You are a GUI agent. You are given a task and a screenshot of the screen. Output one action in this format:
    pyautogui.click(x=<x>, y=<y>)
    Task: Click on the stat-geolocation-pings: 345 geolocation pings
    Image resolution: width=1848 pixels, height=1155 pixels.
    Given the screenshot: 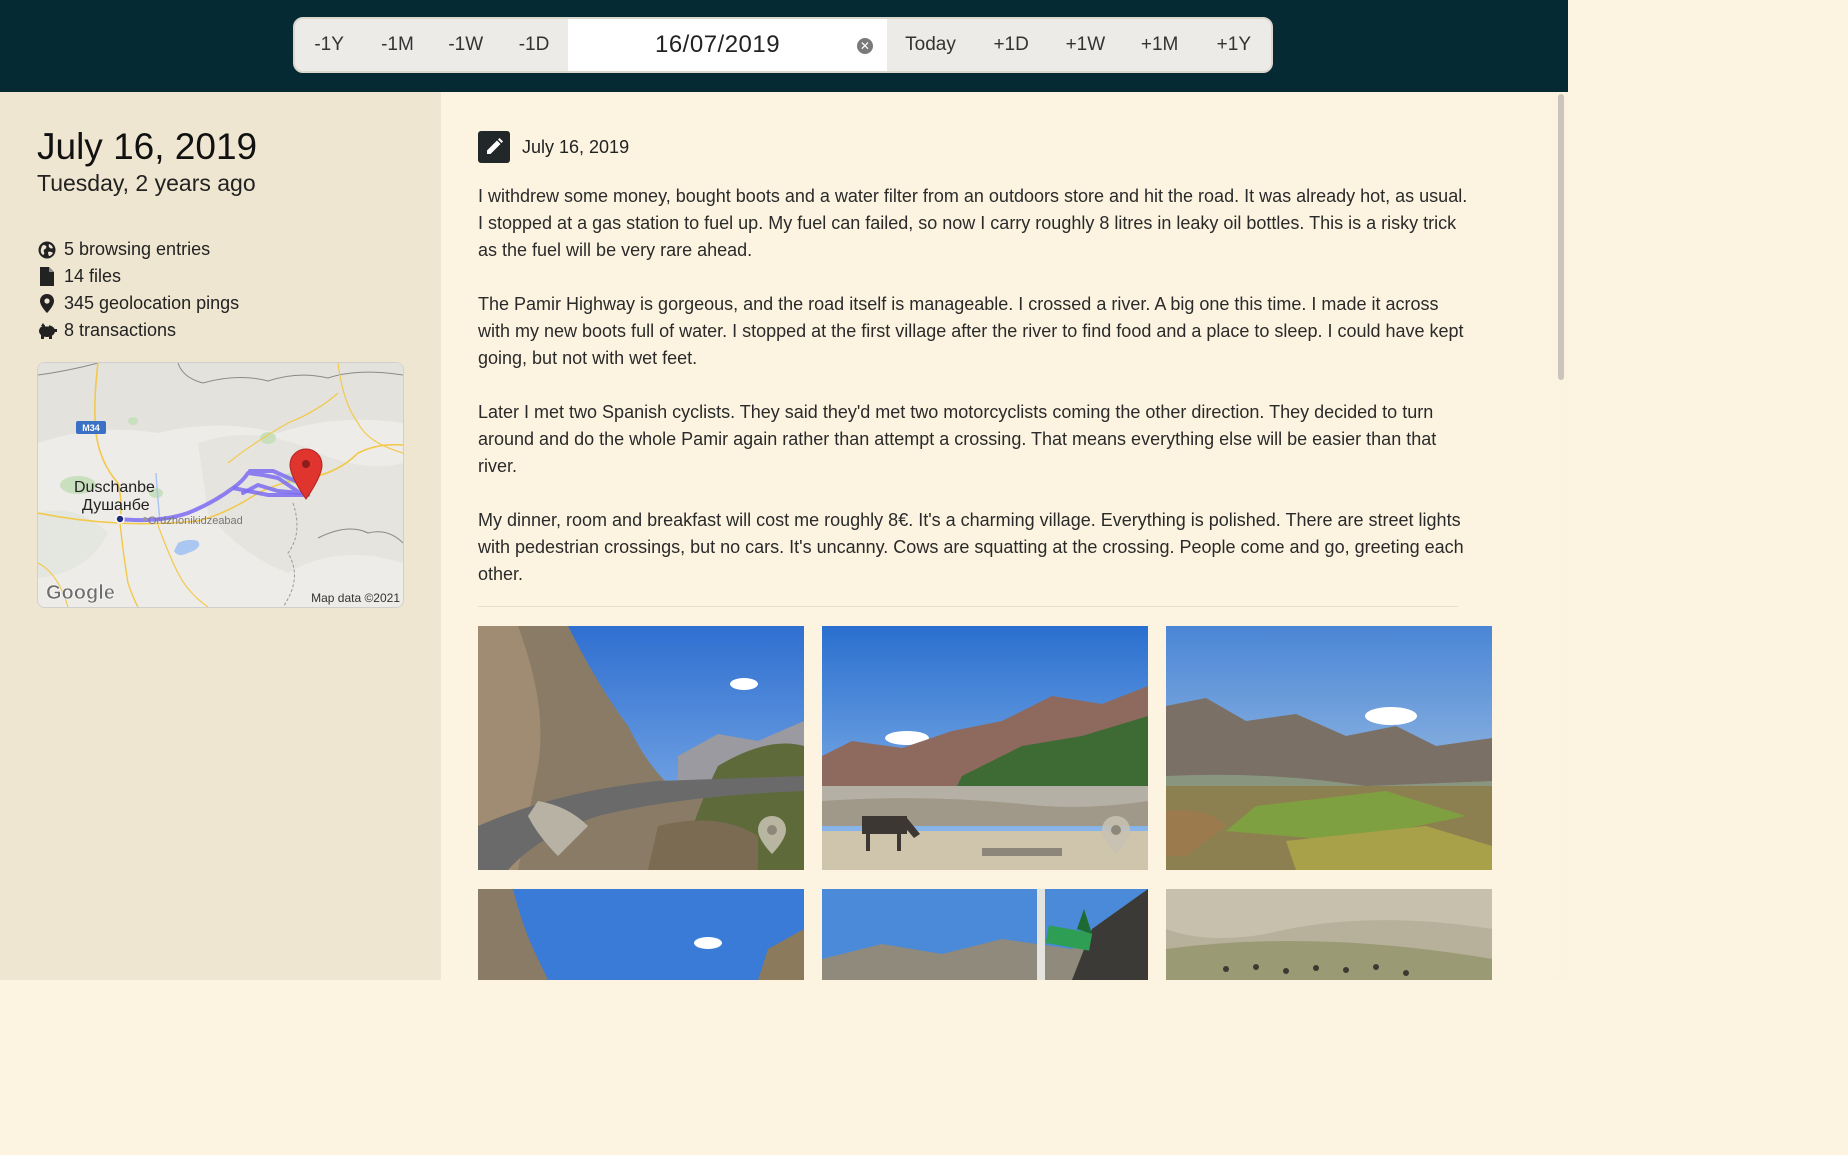 What is the action you would take?
    pyautogui.click(x=138, y=303)
    